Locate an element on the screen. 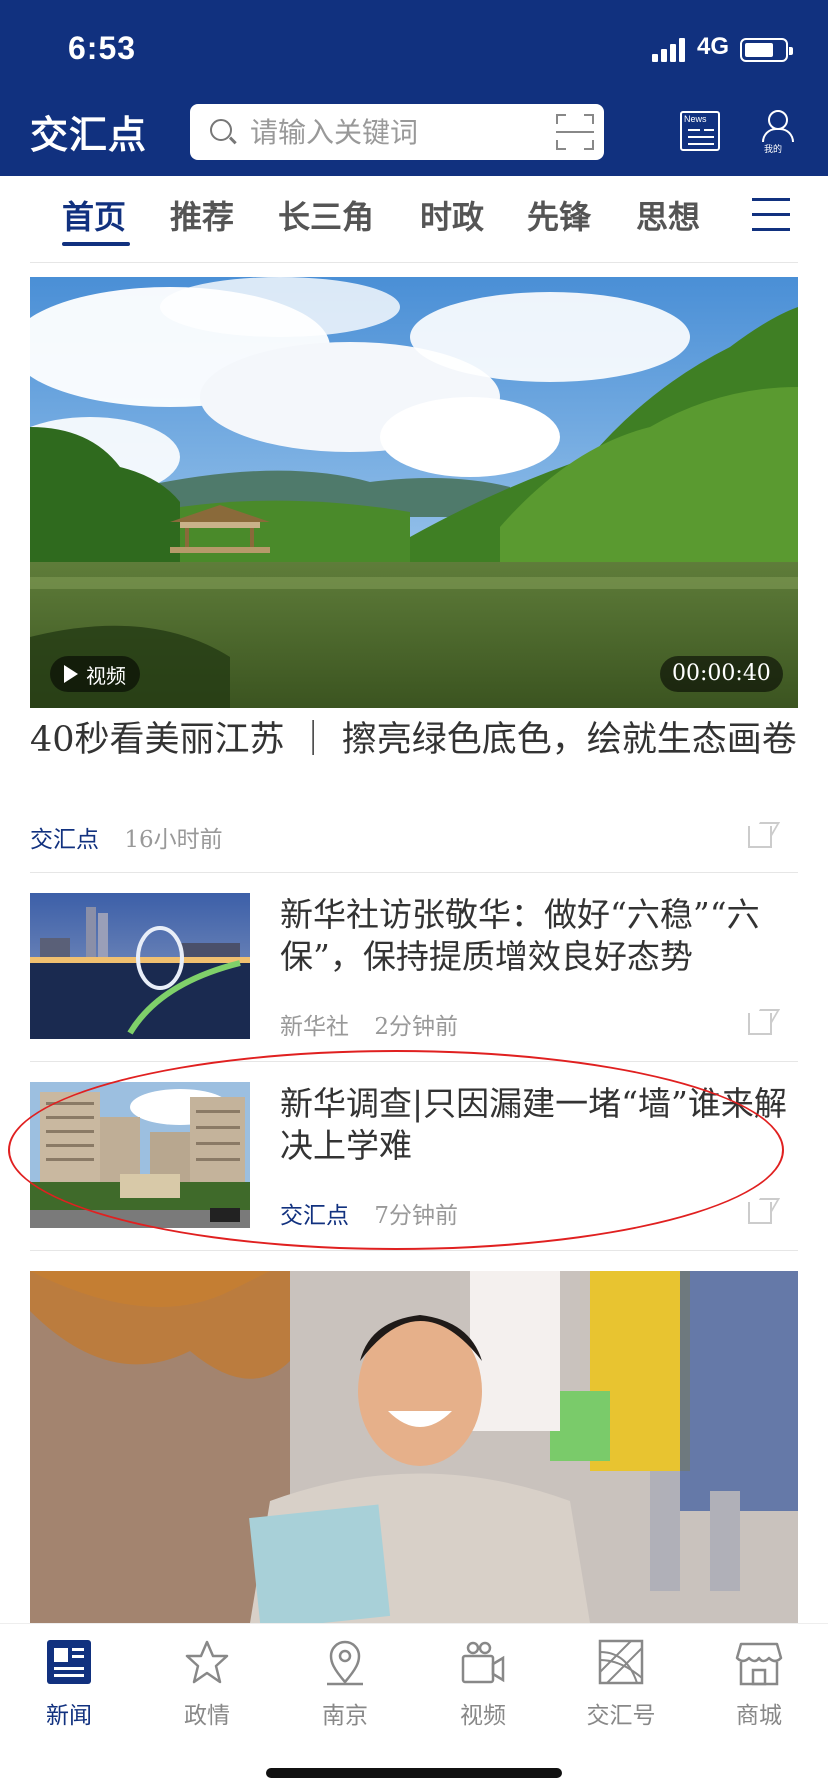 The width and height of the screenshot is (828, 1792). tab-thought: 思想 is located at coordinates (668, 215).